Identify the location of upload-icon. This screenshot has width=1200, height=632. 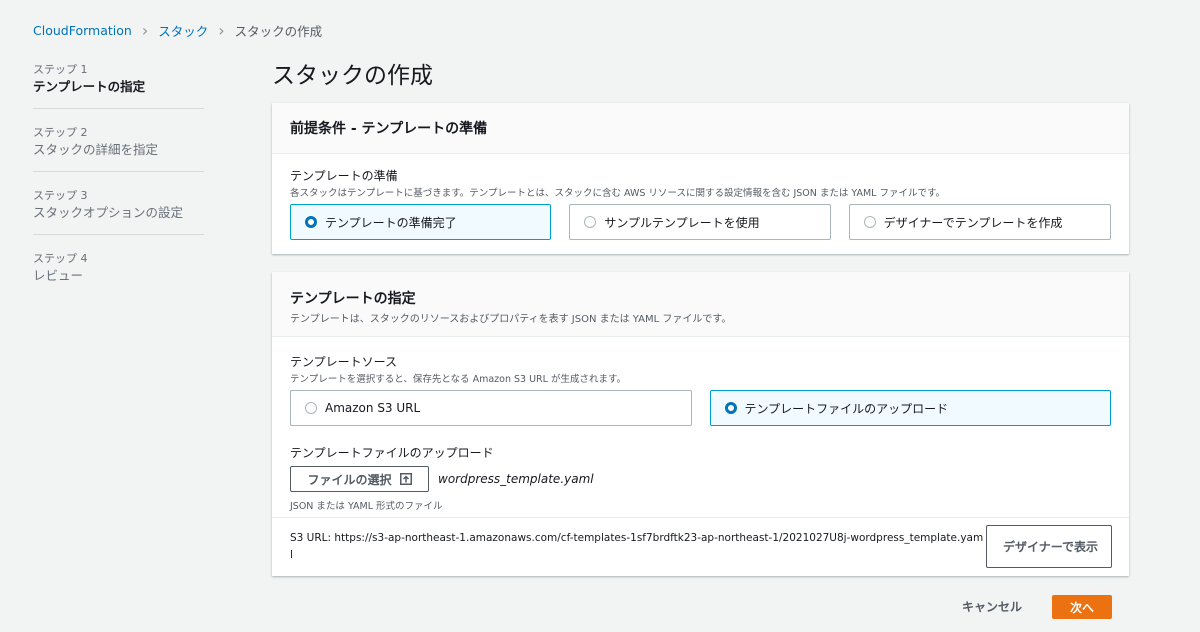
(405, 479).